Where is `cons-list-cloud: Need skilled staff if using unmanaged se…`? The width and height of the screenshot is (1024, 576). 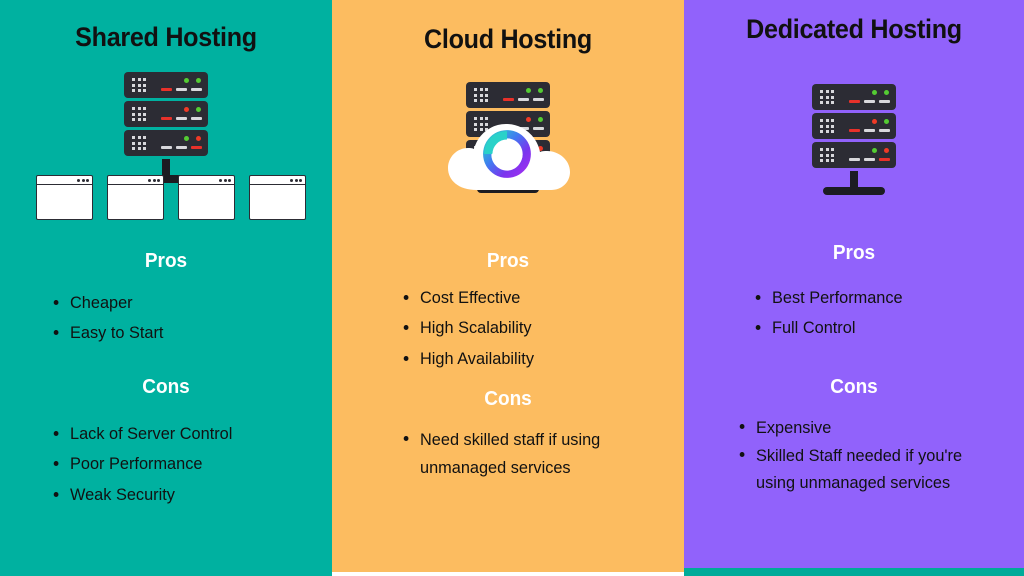
cons-list-cloud: Need skilled staff if using unmanaged se… is located at coordinates (507, 453).